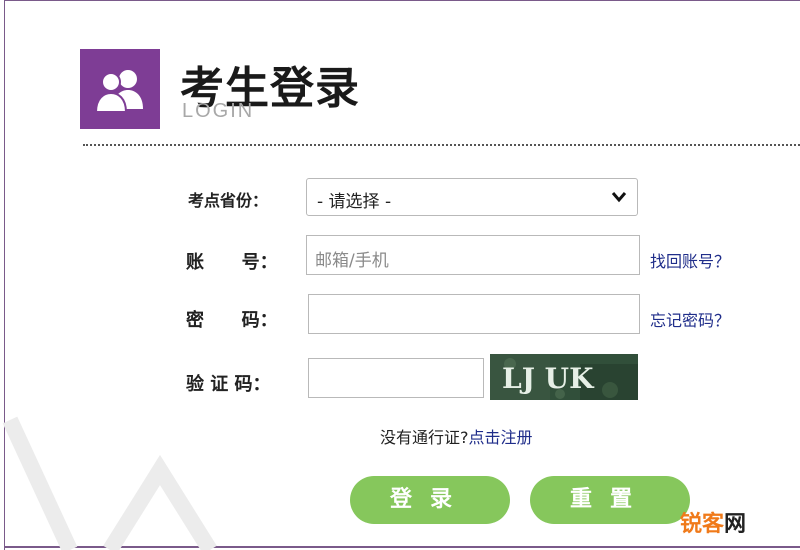  I want to click on captcha-text: LJ UK, so click(548, 378).